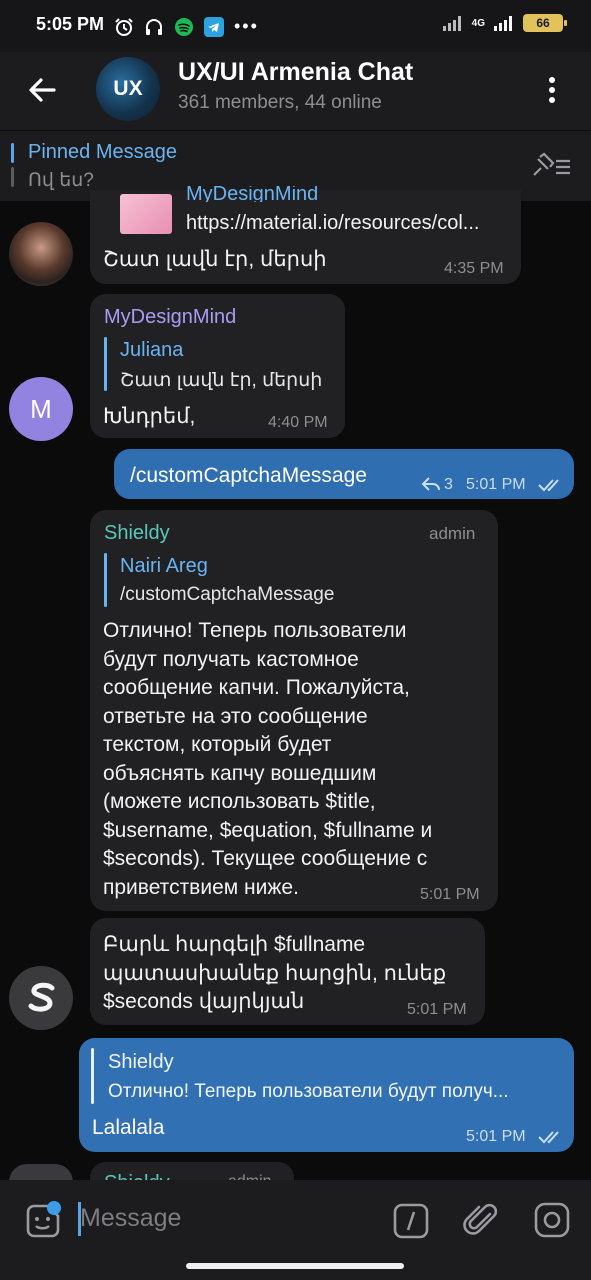 The image size is (591, 1280). What do you see at coordinates (102, 152) in the screenshot?
I see `pinned-title: Pinned Message` at bounding box center [102, 152].